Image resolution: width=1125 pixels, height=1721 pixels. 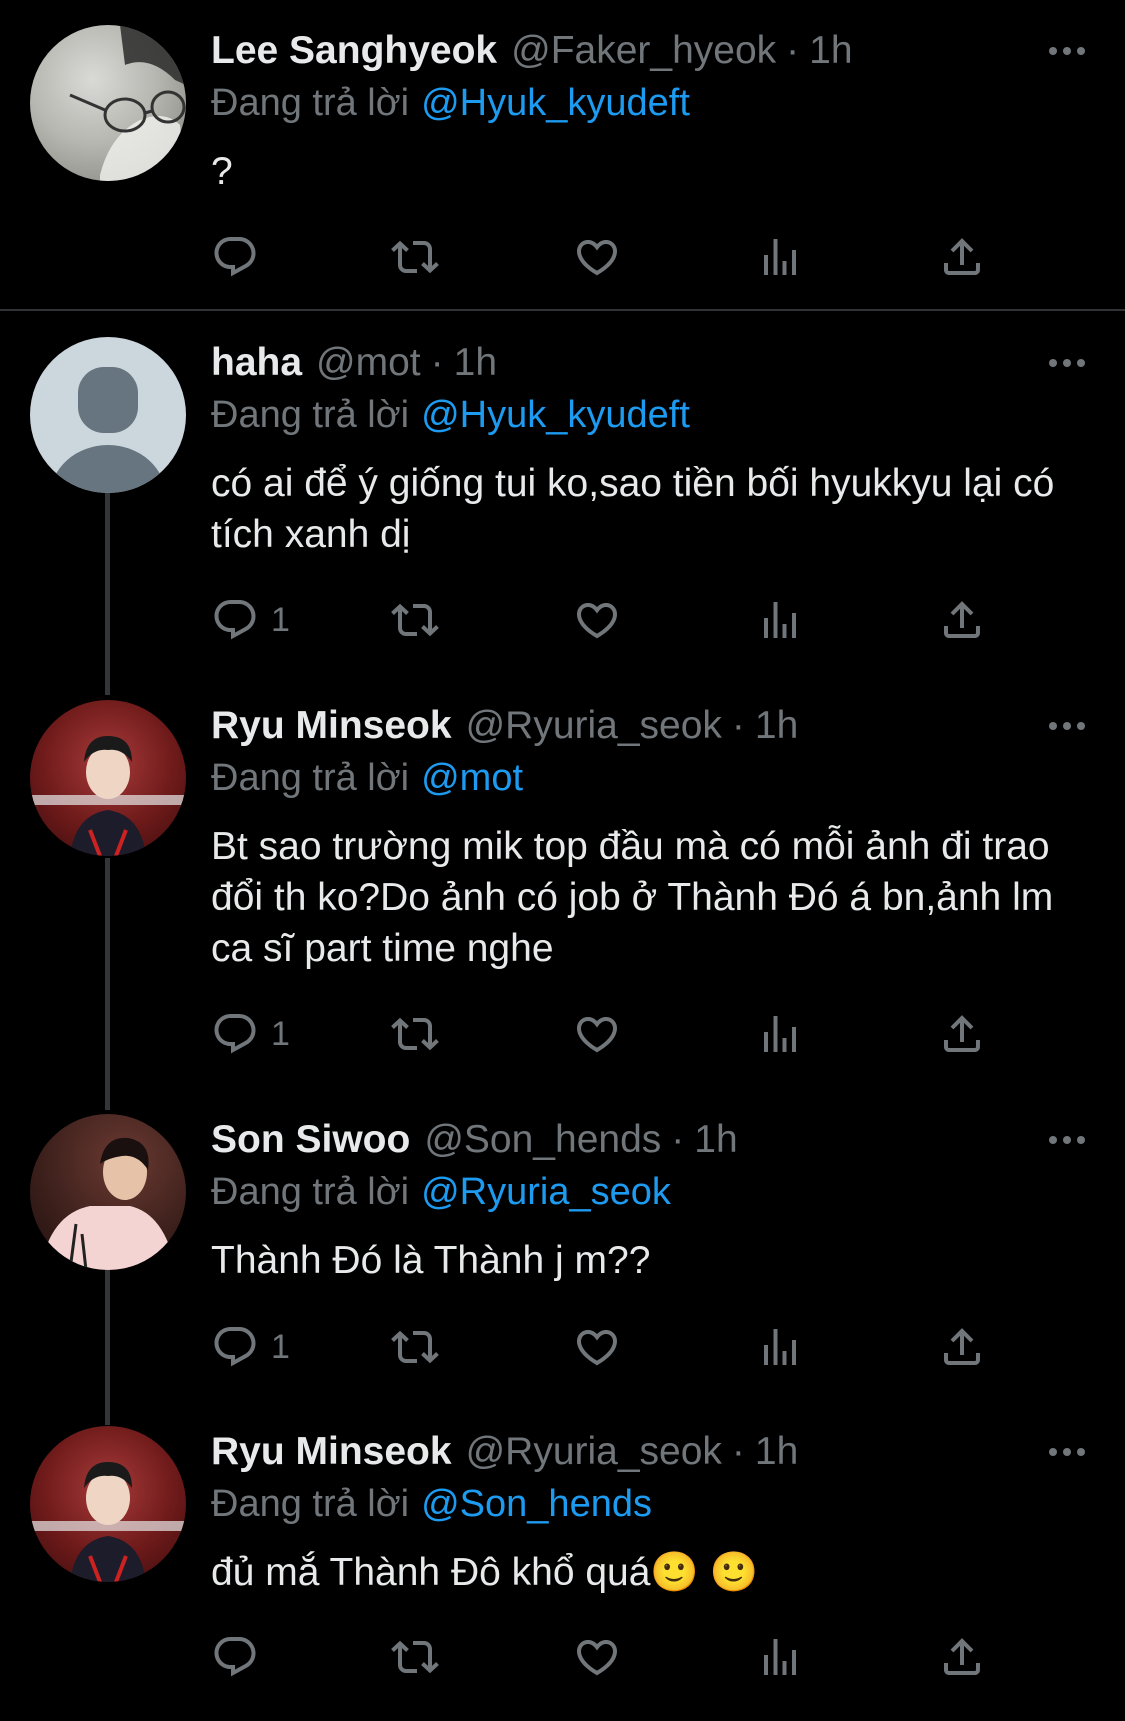 I want to click on user-handle: @Faker_hyeok, so click(x=643, y=51).